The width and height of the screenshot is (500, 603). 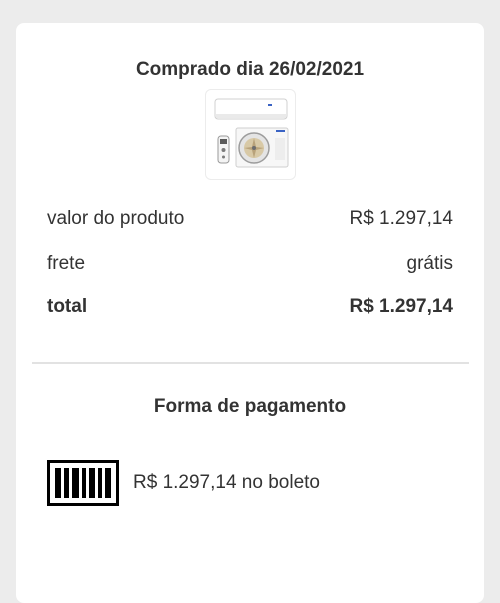 I want to click on product-image, so click(x=250, y=134).